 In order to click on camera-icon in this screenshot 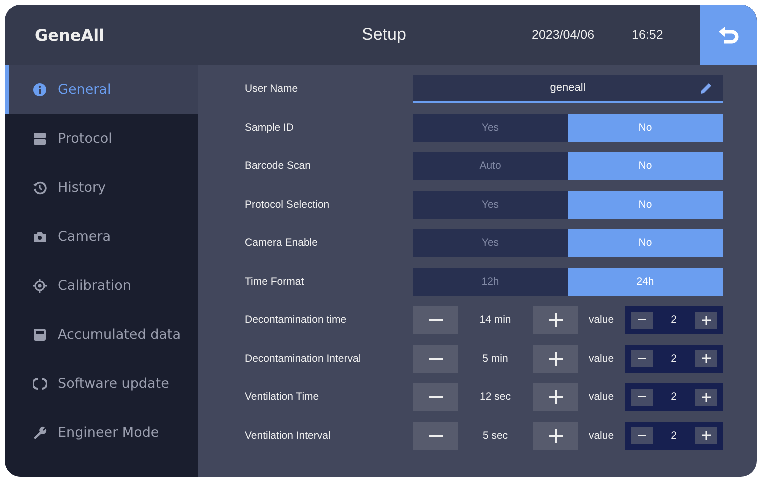, I will do `click(40, 237)`.